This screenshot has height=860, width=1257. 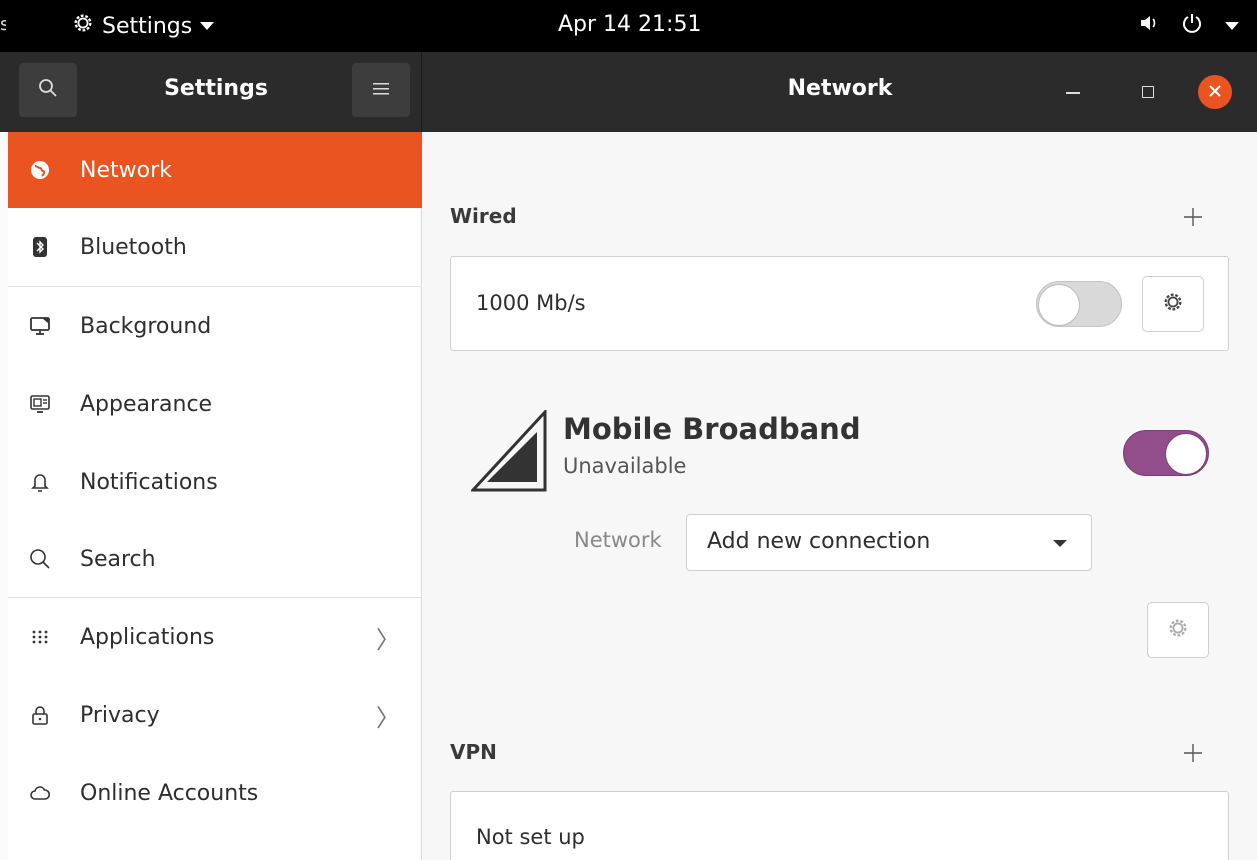 I want to click on sidebar-item-label: Privacy, so click(x=120, y=715).